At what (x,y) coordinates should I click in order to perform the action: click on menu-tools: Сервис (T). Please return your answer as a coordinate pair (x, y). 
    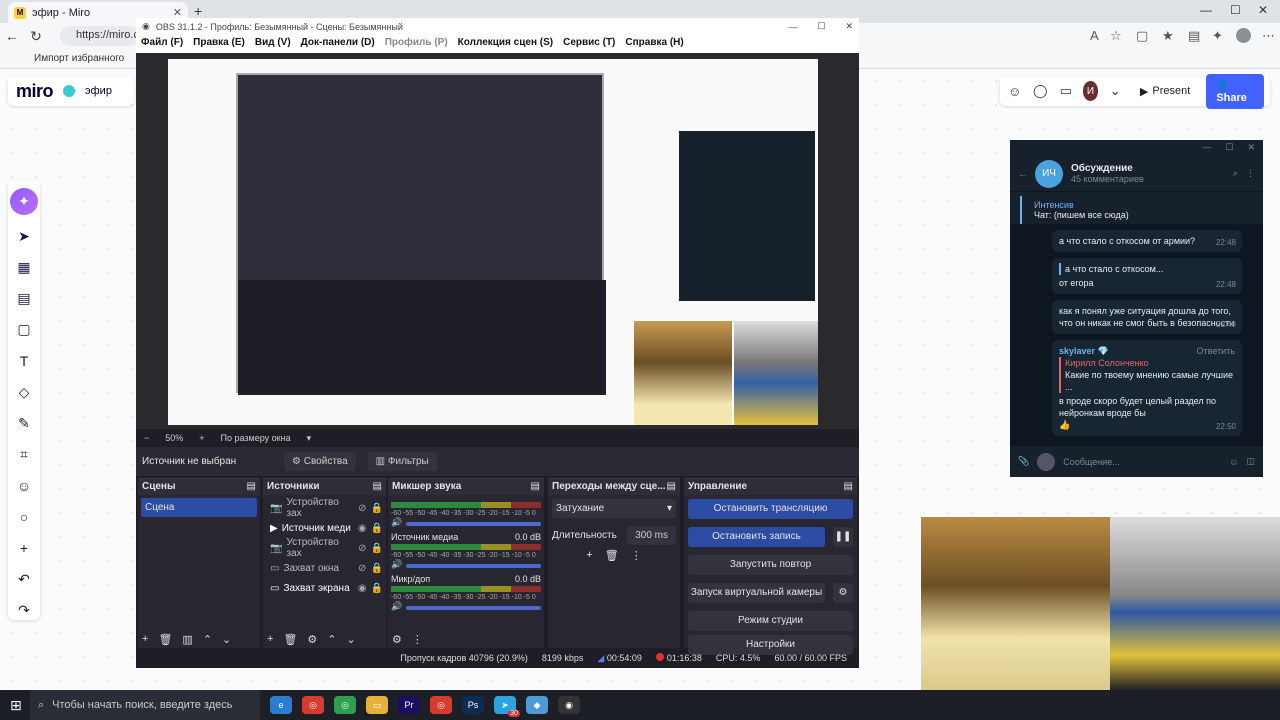
    Looking at the image, I should click on (589, 44).